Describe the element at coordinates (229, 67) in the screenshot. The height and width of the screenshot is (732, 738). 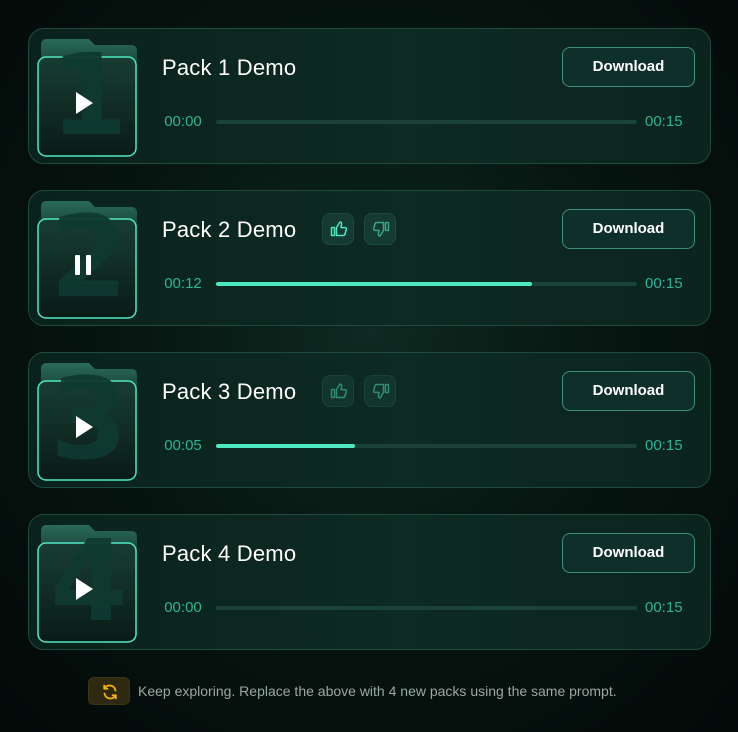
I see `pack-title: Pack 1 Demo` at that location.